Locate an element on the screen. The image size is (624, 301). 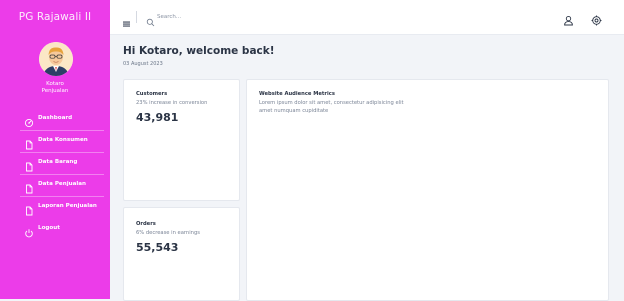
user-name: Kotaro is located at coordinates (55, 84).